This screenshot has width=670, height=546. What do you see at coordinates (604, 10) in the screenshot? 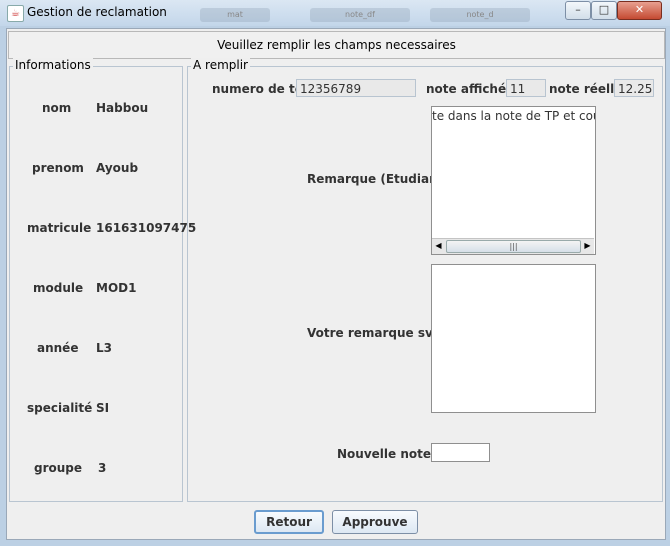
I see `maximize-button: □` at bounding box center [604, 10].